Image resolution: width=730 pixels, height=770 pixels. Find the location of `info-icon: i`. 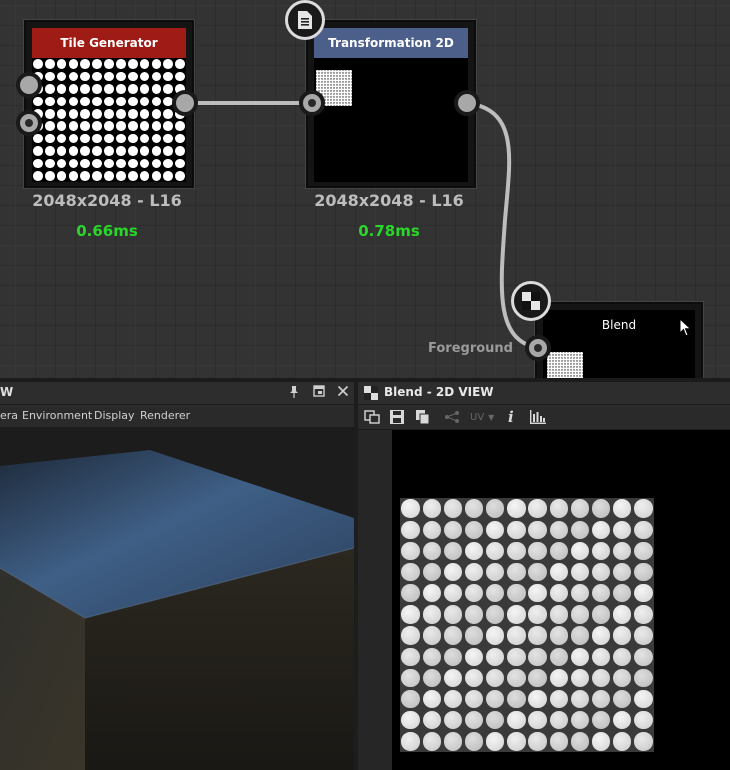

info-icon: i is located at coordinates (511, 417).